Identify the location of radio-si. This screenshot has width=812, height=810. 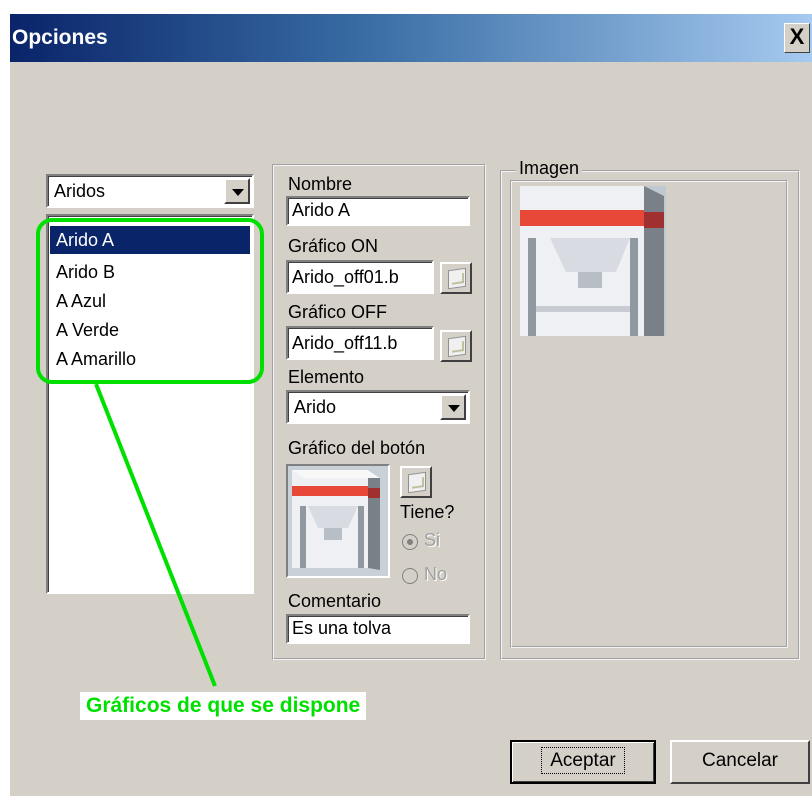
(410, 542).